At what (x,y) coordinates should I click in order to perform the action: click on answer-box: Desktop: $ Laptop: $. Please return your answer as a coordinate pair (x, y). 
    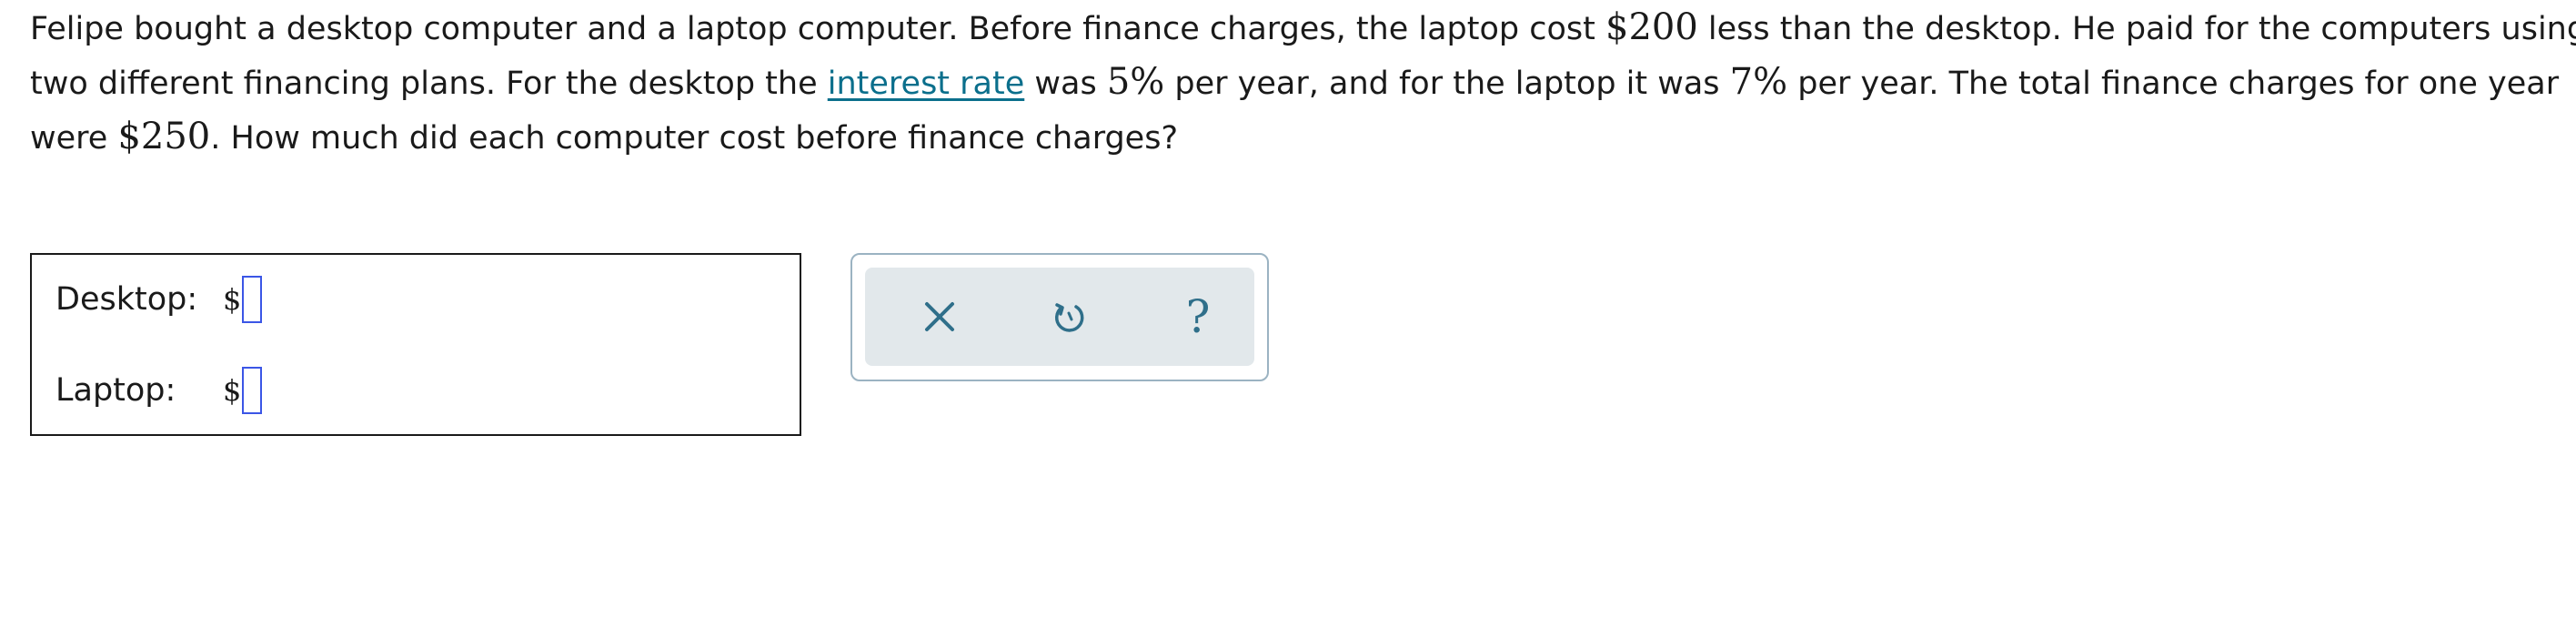
    Looking at the image, I should click on (415, 345).